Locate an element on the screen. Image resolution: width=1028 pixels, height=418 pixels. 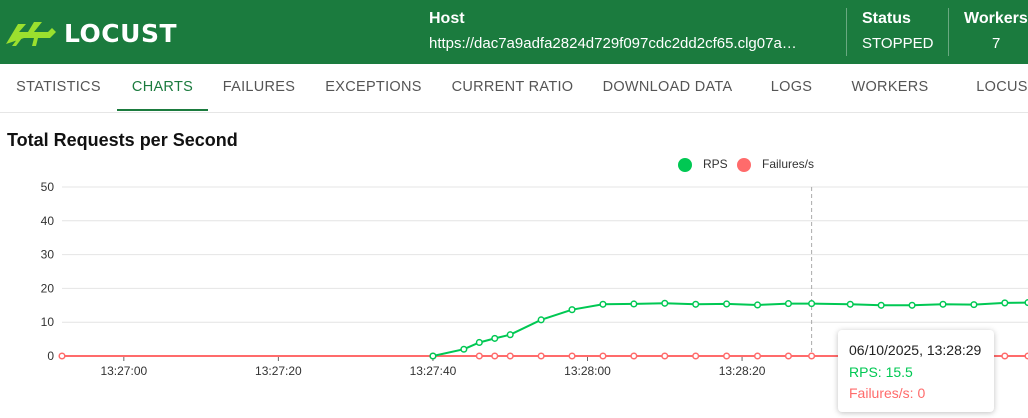
workers-info: Workers 7 is located at coordinates (996, 32).